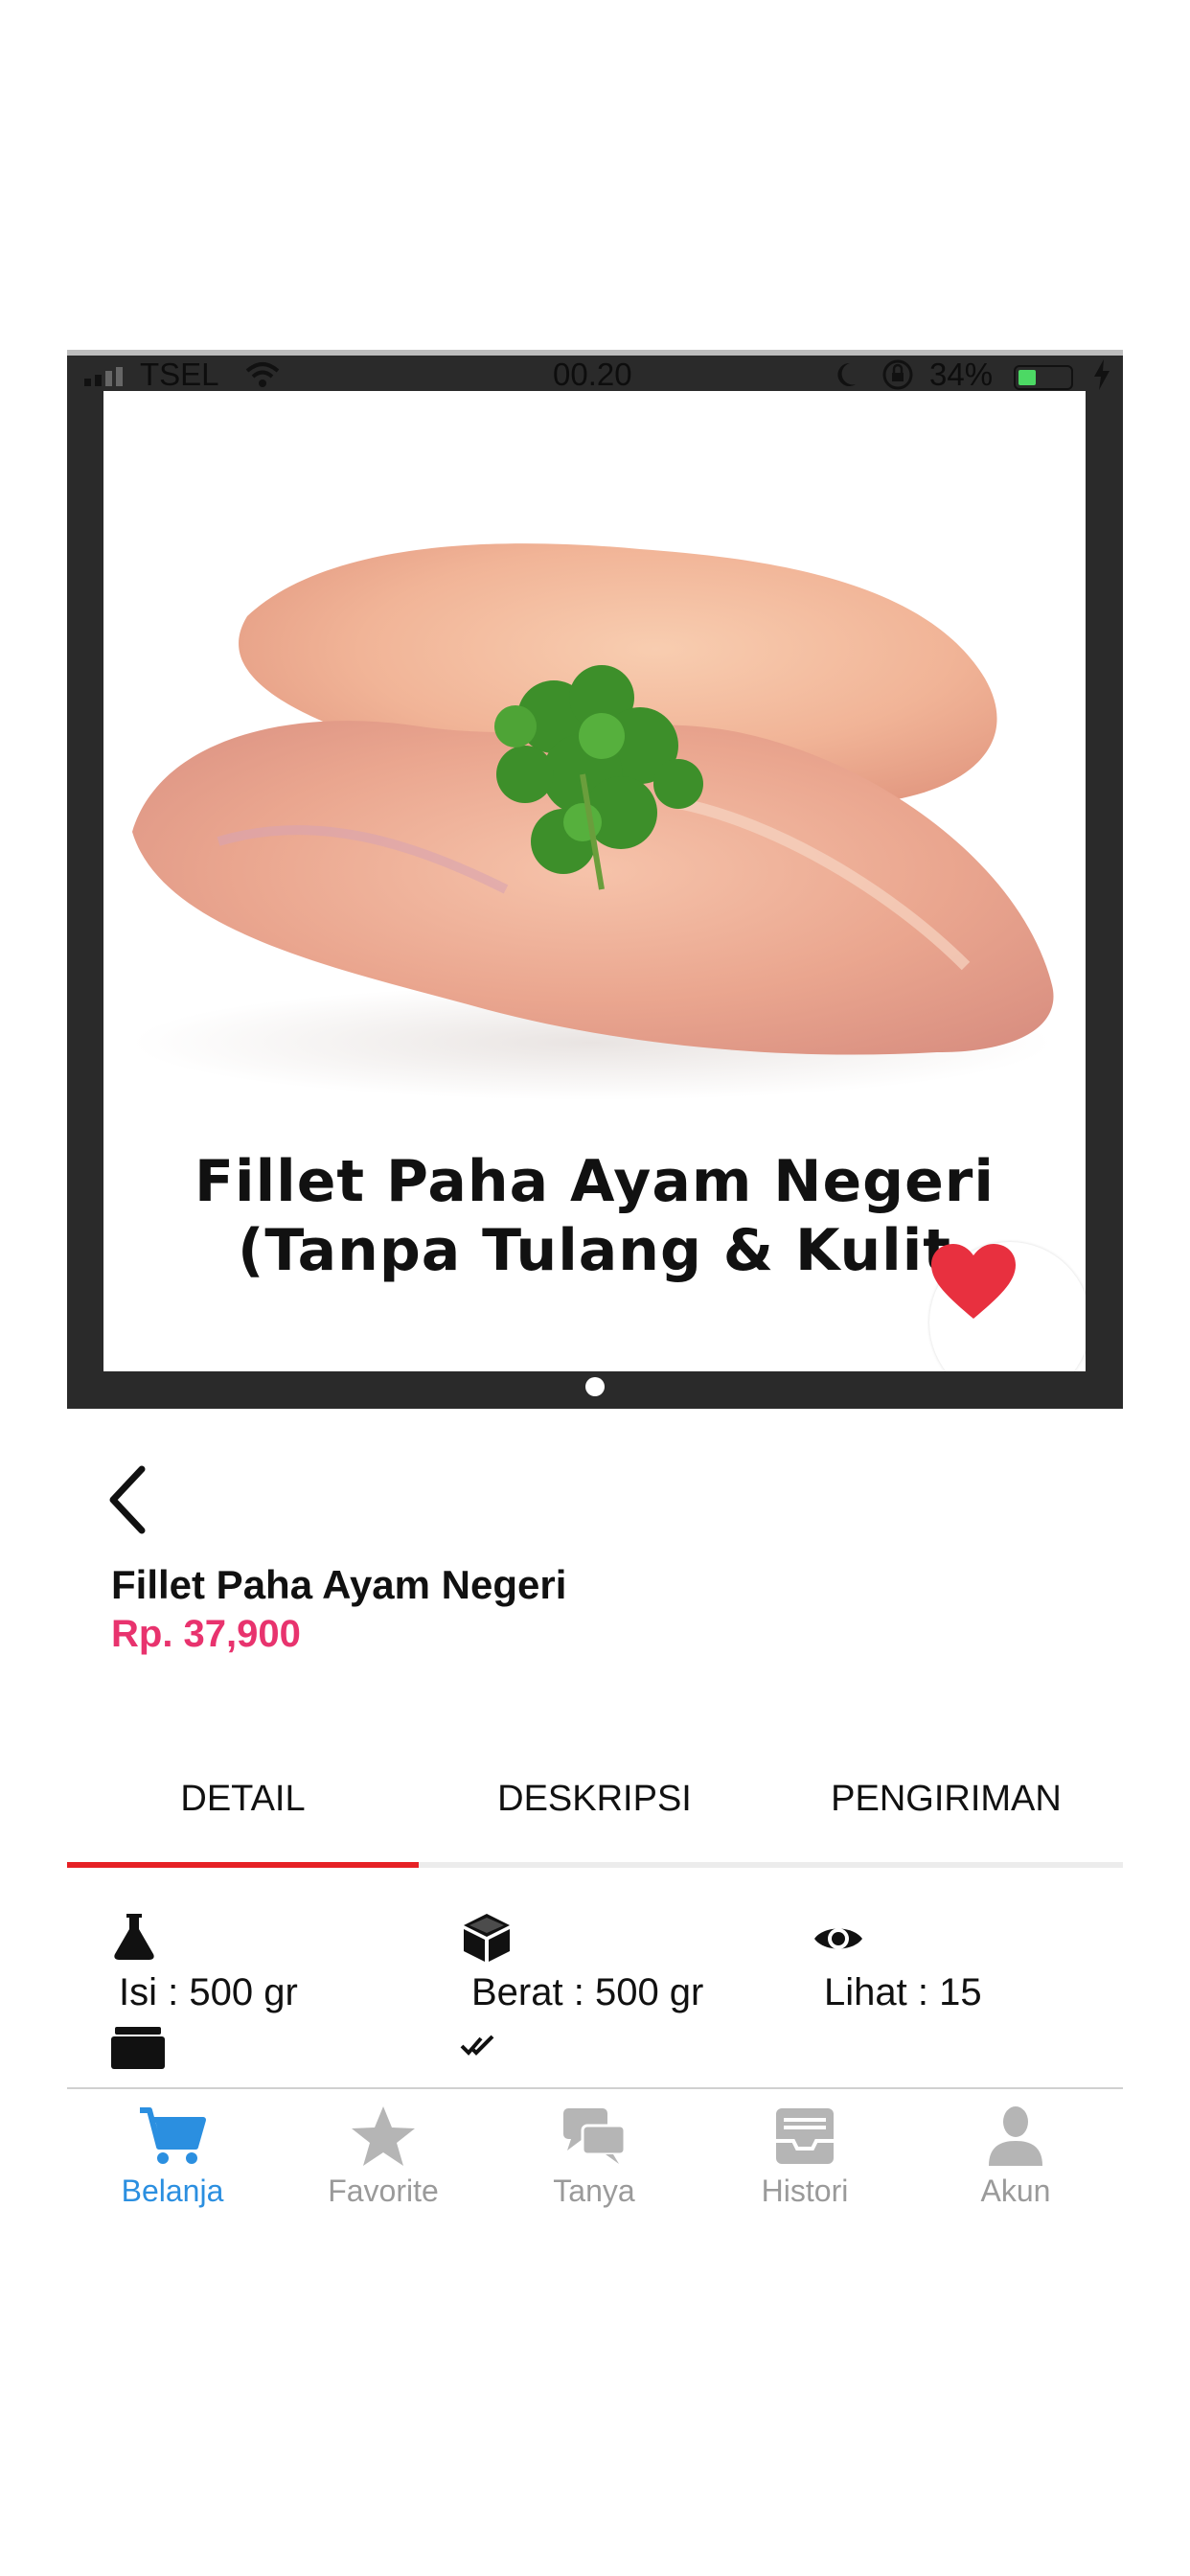 Image resolution: width=1190 pixels, height=2576 pixels. I want to click on bottom-navigation: Belanja Favorite Tanya Histori Akun, so click(595, 2158).